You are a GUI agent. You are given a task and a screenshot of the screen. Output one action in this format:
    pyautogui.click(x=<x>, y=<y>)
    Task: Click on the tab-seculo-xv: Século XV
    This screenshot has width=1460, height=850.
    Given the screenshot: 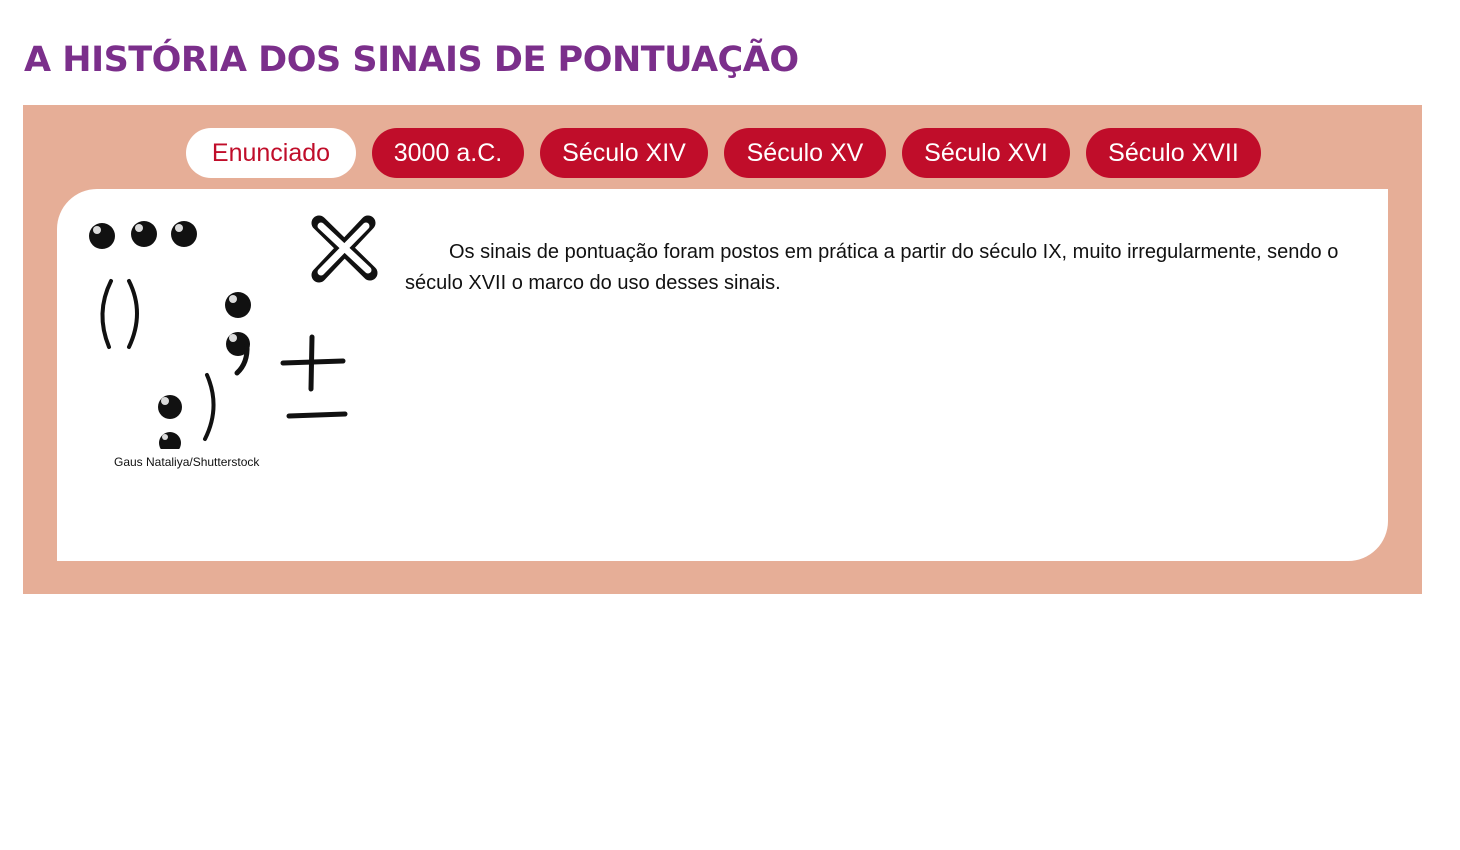 What is the action you would take?
    pyautogui.click(x=805, y=153)
    